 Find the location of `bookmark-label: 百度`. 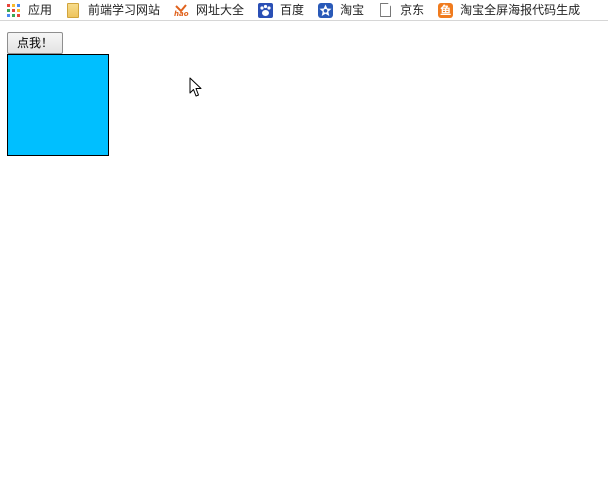

bookmark-label: 百度 is located at coordinates (292, 9).